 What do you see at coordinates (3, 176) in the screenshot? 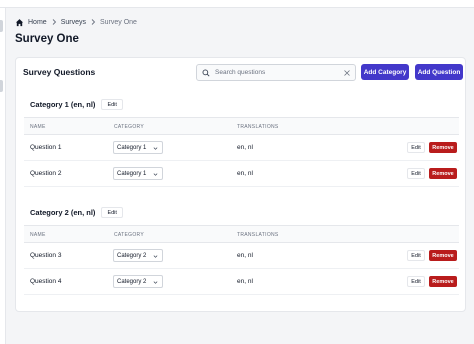
I see `sidebar-rail` at bounding box center [3, 176].